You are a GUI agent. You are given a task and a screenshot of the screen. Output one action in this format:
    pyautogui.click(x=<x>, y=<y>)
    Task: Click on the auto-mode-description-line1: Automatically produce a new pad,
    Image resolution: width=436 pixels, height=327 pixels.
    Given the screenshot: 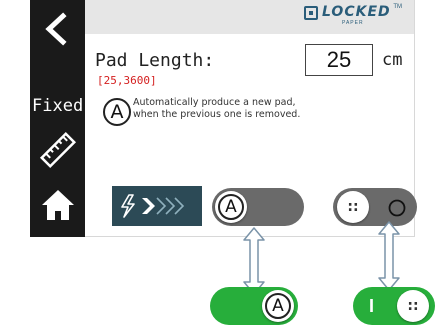 What is the action you would take?
    pyautogui.click(x=214, y=102)
    